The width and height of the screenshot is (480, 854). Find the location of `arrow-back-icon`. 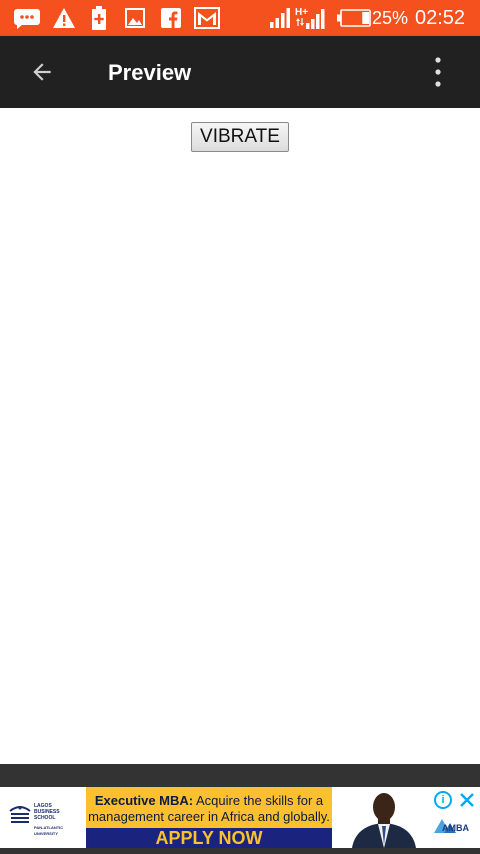

arrow-back-icon is located at coordinates (42, 72).